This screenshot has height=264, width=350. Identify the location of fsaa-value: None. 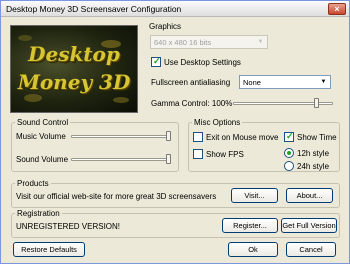
(252, 82).